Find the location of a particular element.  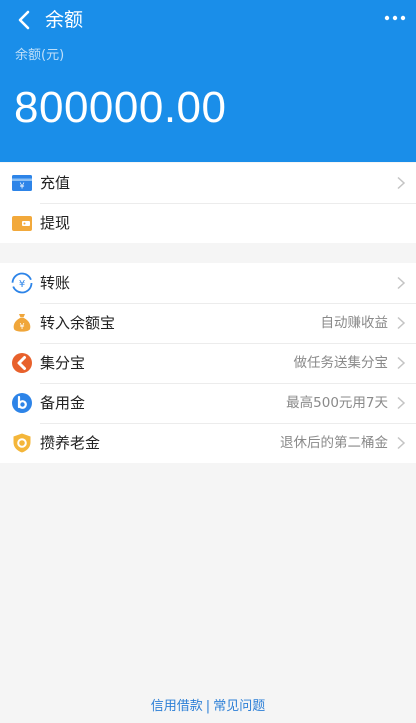

pension-shield-icon is located at coordinates (22, 443).